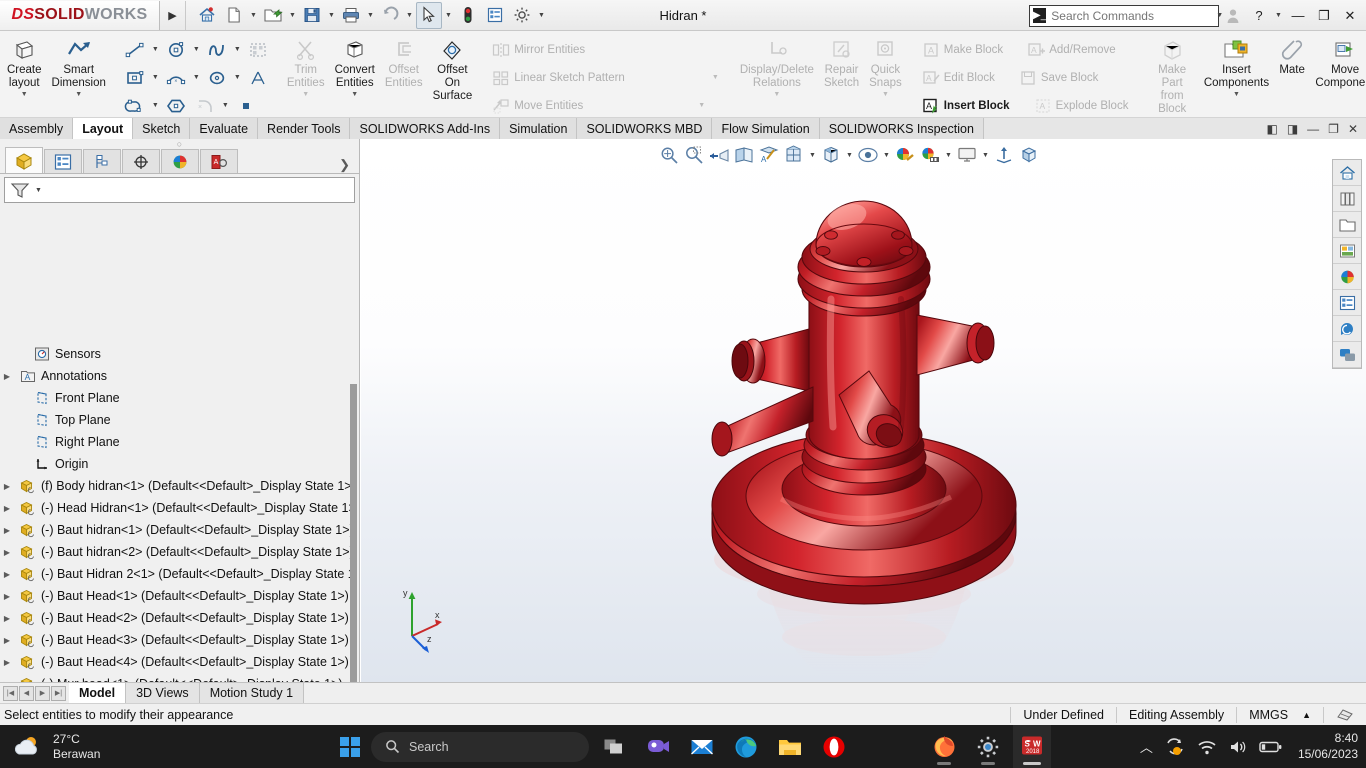  Describe the element at coordinates (237, 77) in the screenshot. I see `ellipse-dropdown-icon: ▼` at that location.